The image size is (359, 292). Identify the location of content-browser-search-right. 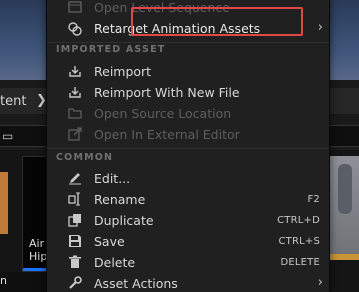
(344, 136).